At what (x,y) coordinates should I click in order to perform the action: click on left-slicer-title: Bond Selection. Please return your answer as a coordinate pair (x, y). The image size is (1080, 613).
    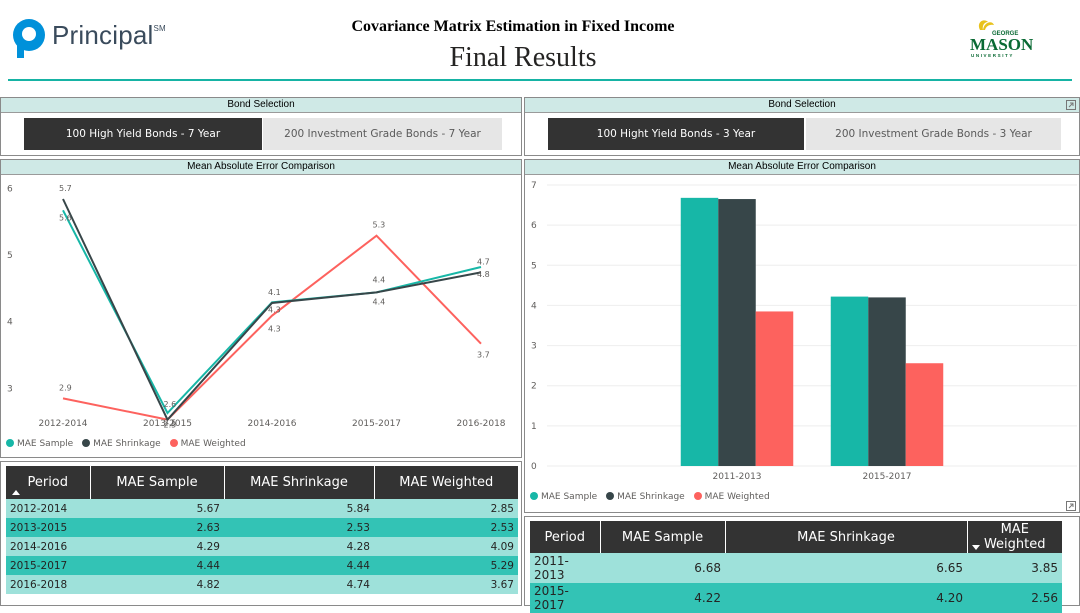
    Looking at the image, I should click on (261, 105).